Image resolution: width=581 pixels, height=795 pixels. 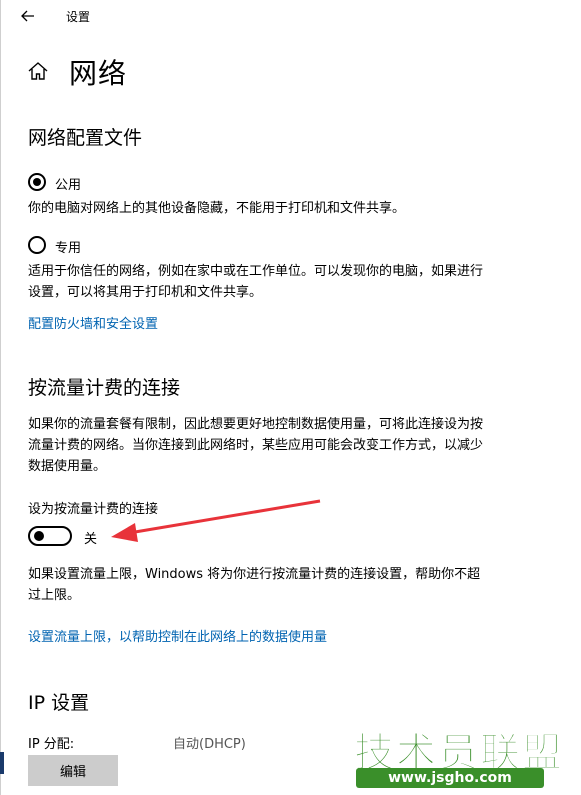 I want to click on watermark-url: www.jsgho.com, so click(x=450, y=778).